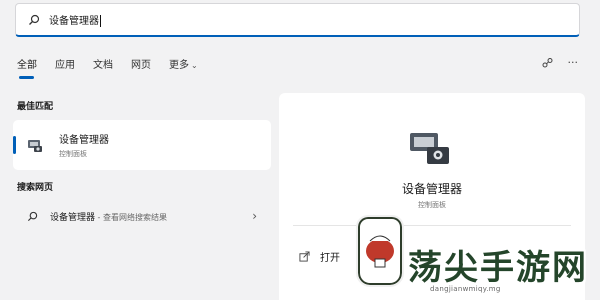 This screenshot has height=300, width=600. I want to click on chevron-down-icon: ⌄, so click(194, 65).